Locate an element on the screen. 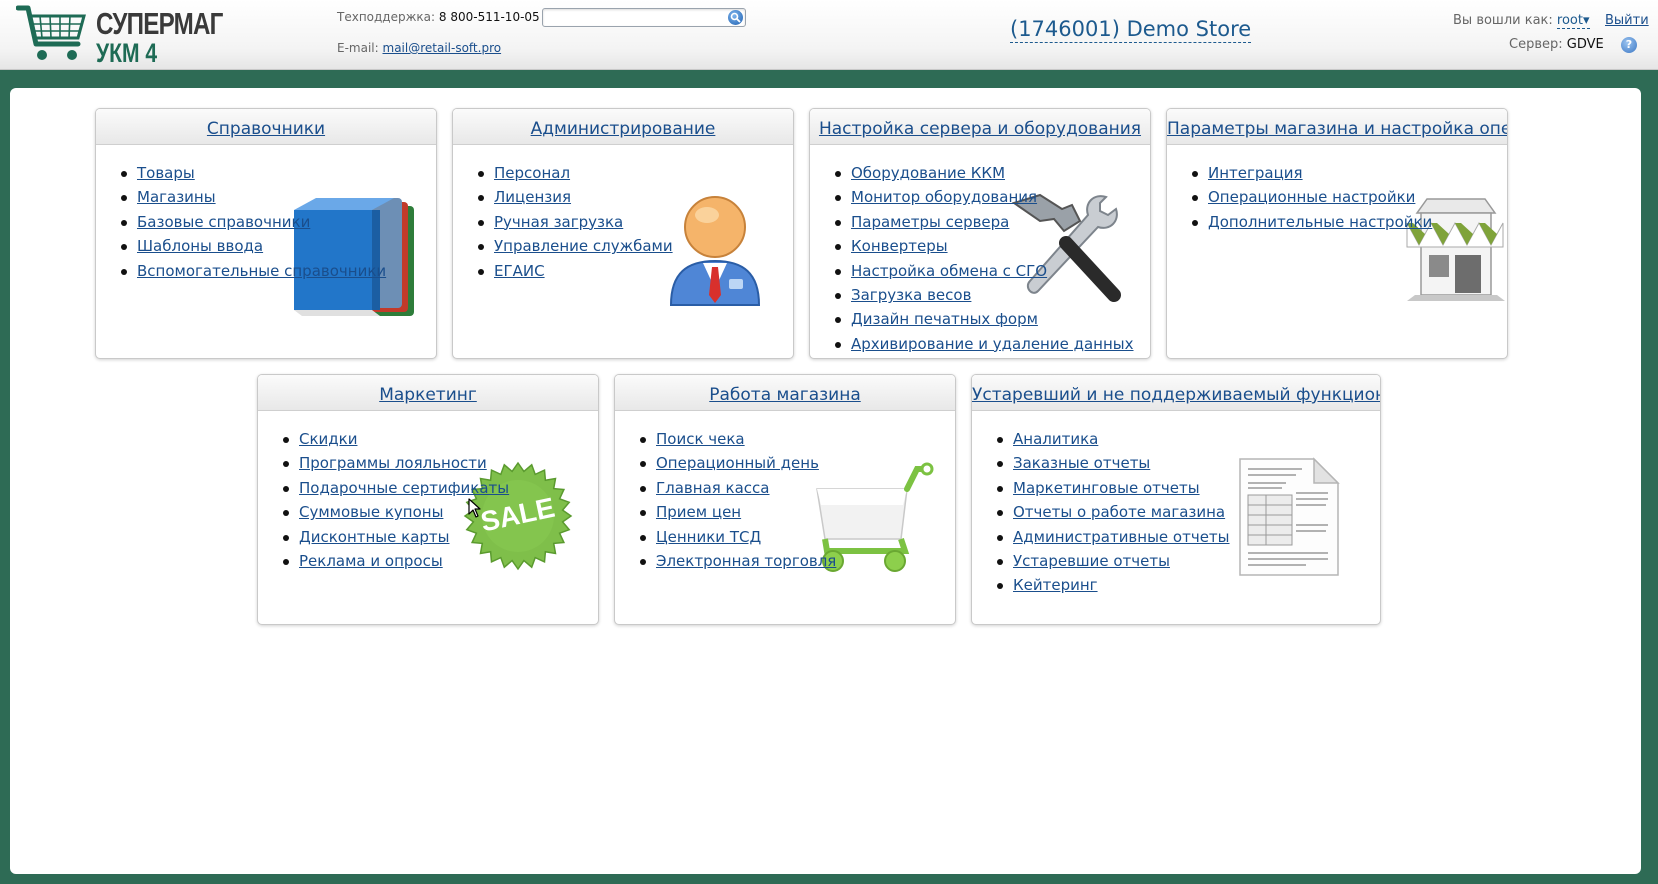 The height and width of the screenshot is (884, 1658). list-item: Ручная загрузка is located at coordinates (575, 222).